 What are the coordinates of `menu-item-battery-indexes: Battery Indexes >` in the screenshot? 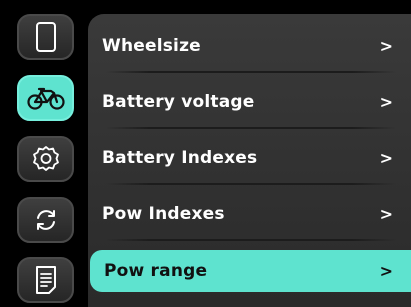 It's located at (249, 158).